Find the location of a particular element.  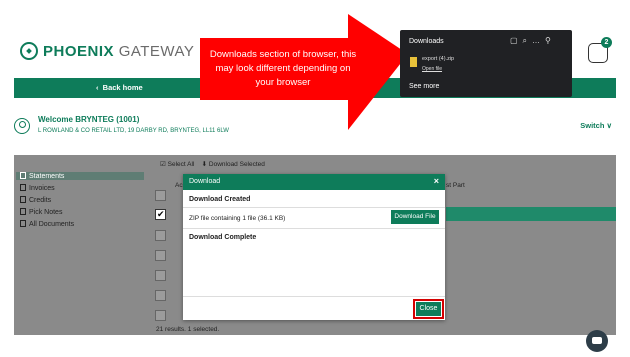

downloads-panel-title: Downloads is located at coordinates (426, 41).